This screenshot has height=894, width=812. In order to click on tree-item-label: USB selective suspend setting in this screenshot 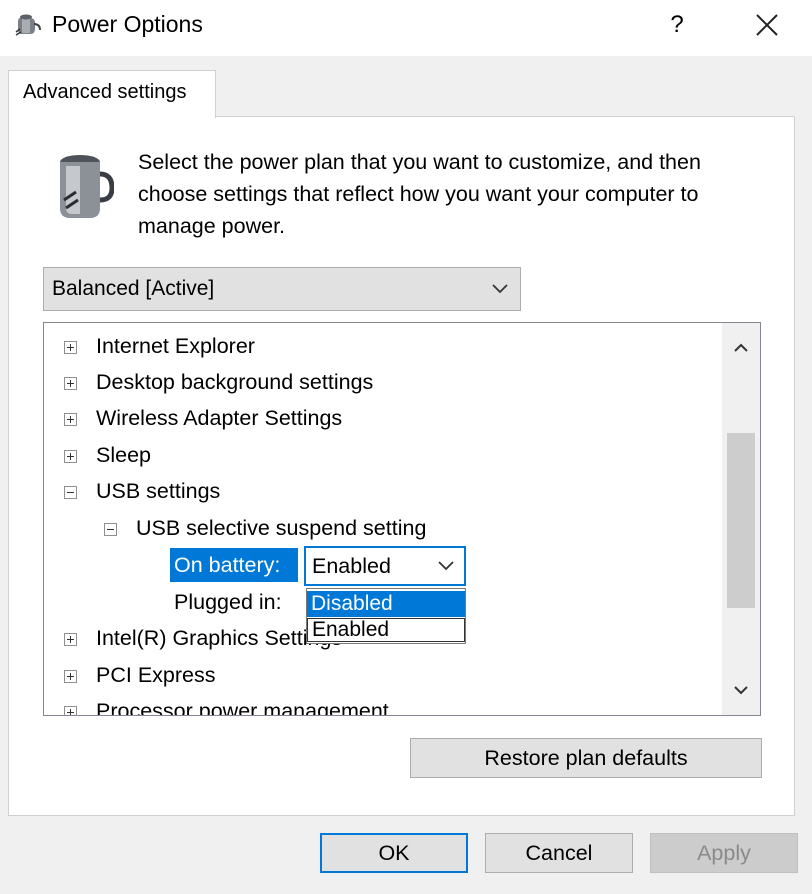, I will do `click(281, 528)`.